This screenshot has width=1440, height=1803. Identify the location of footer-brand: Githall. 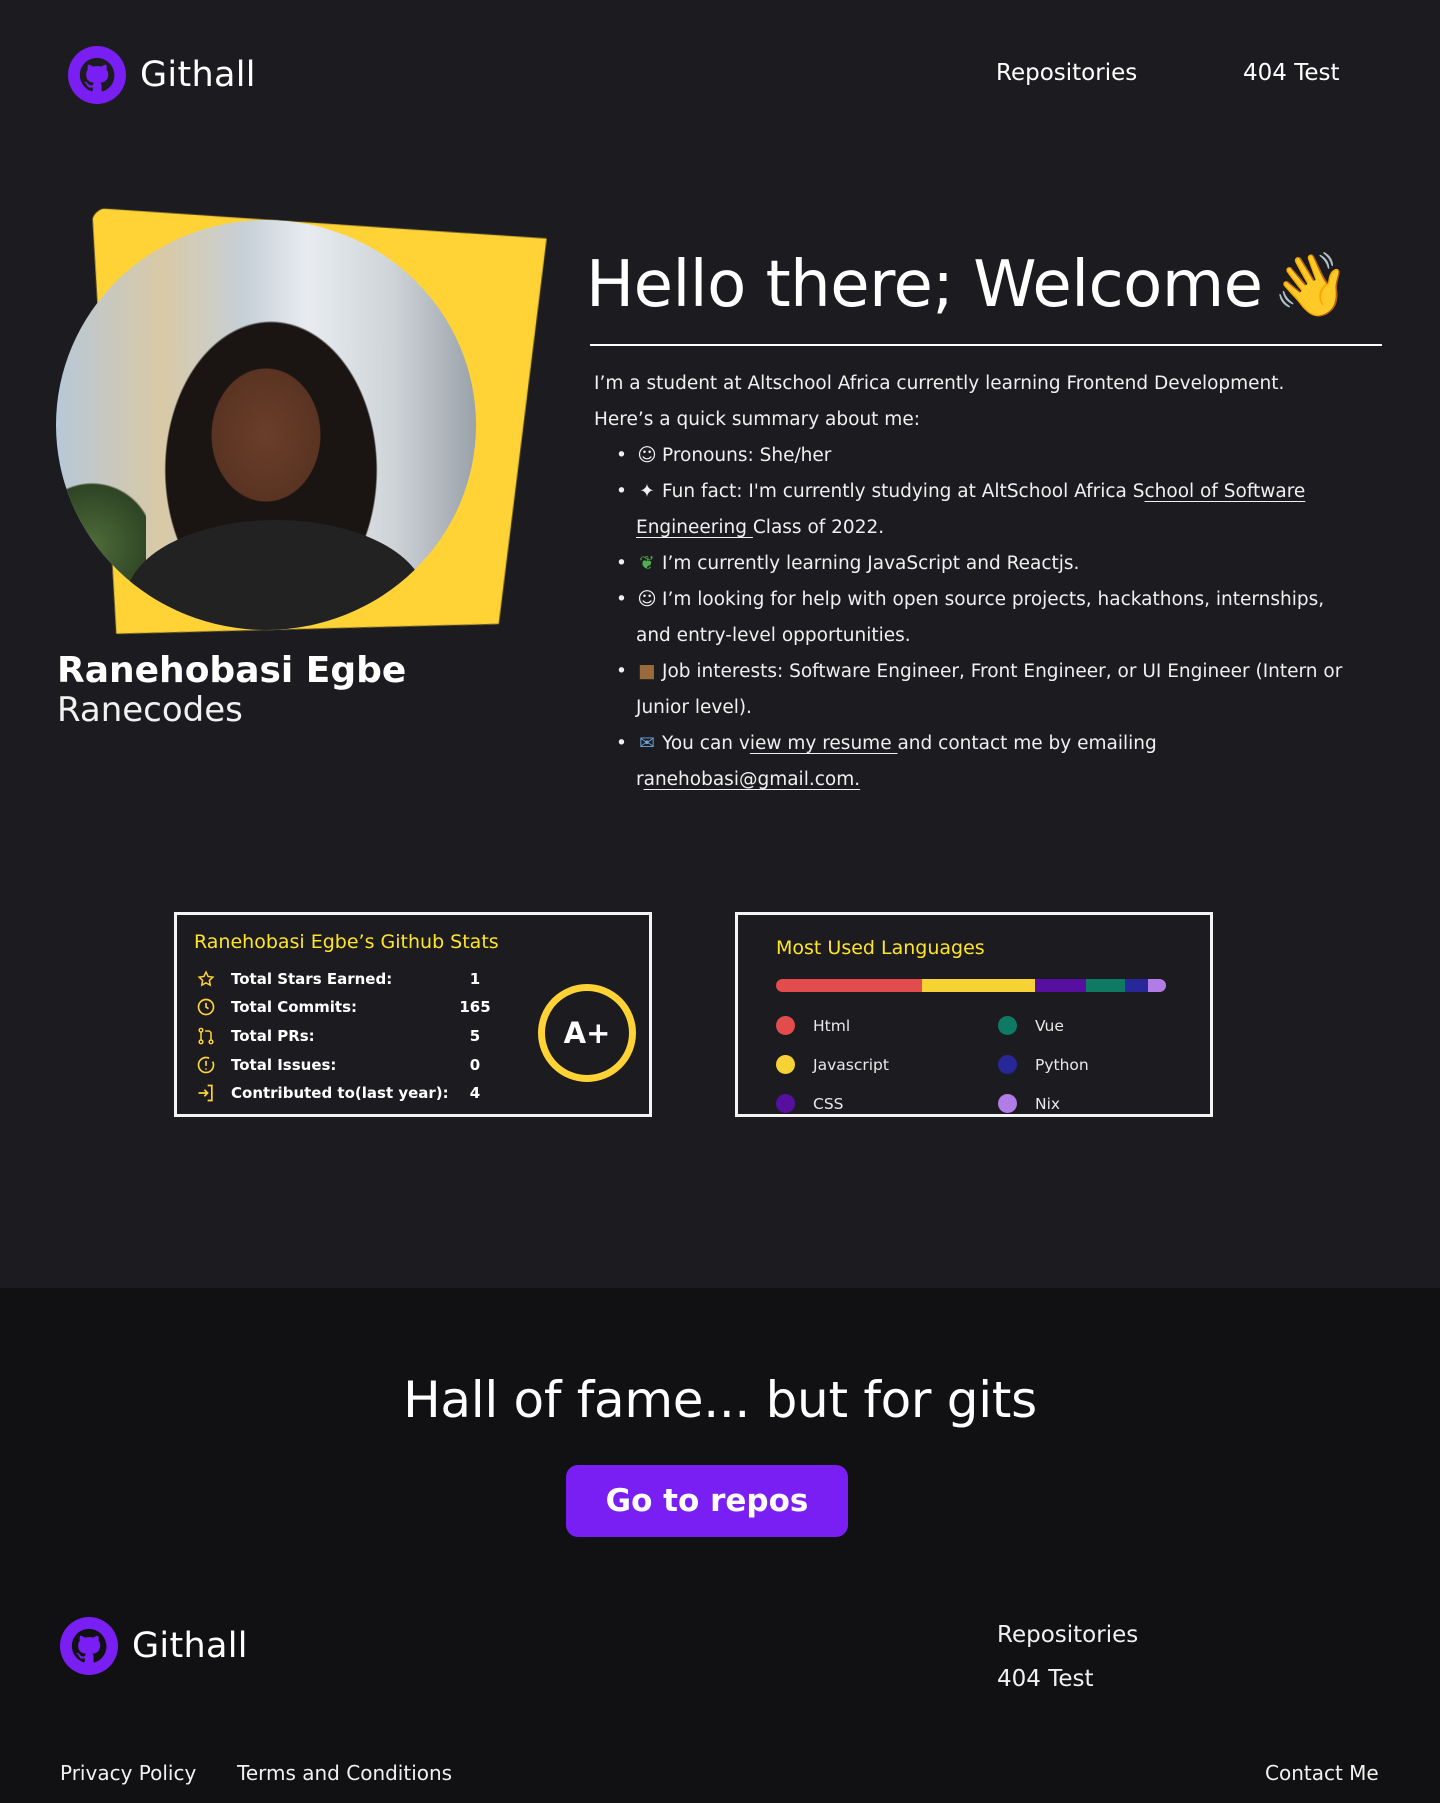
(154, 1646).